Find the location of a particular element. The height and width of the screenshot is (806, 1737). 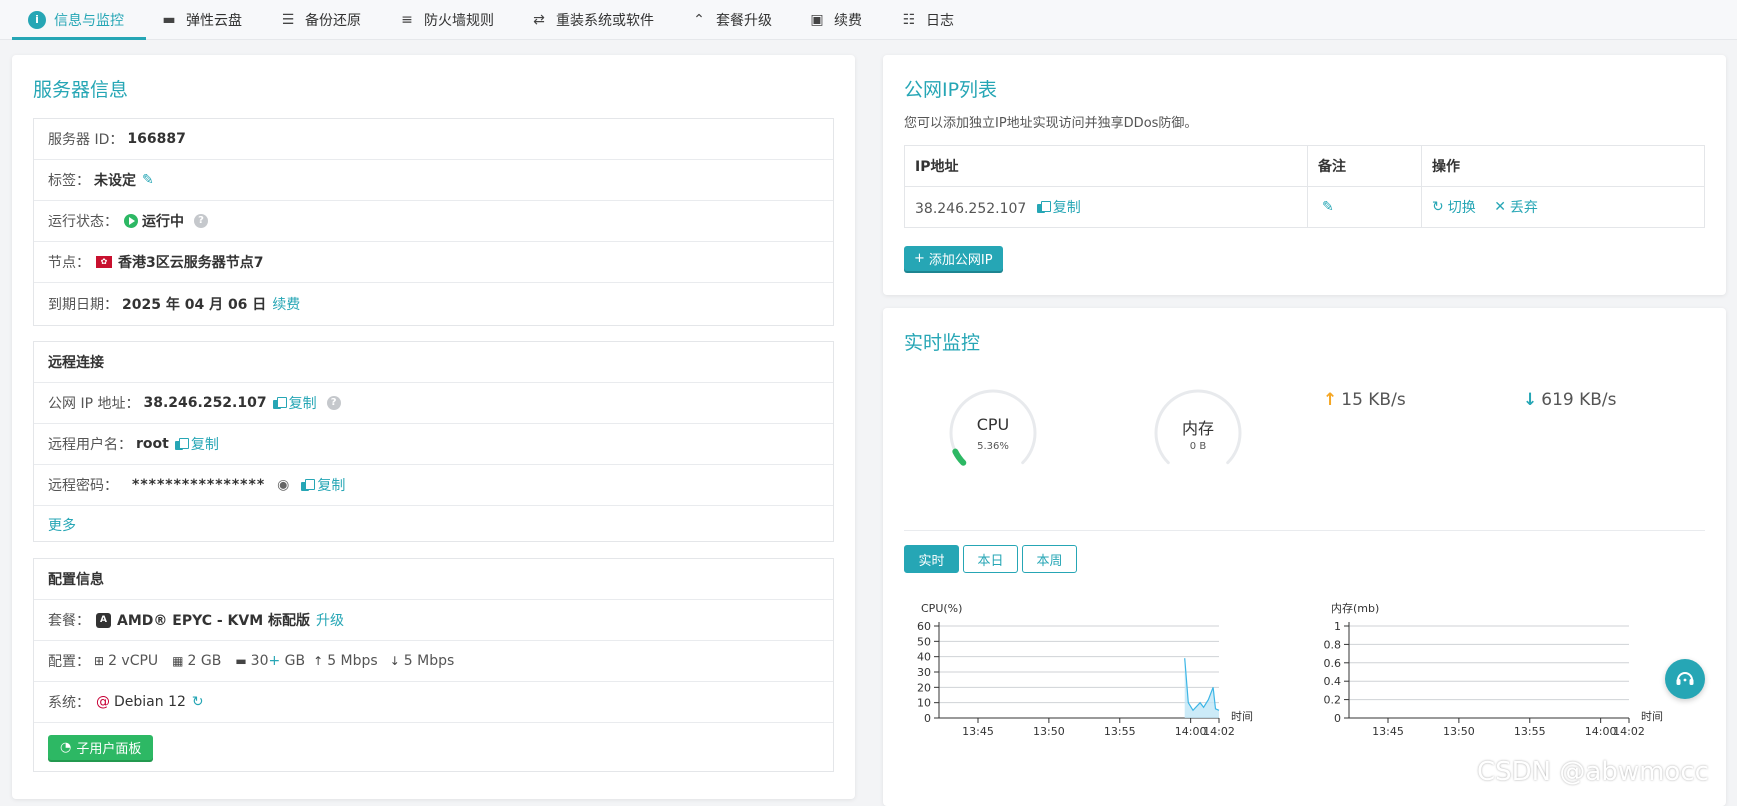

remote-head-row: 远程连接 is located at coordinates (433, 362).